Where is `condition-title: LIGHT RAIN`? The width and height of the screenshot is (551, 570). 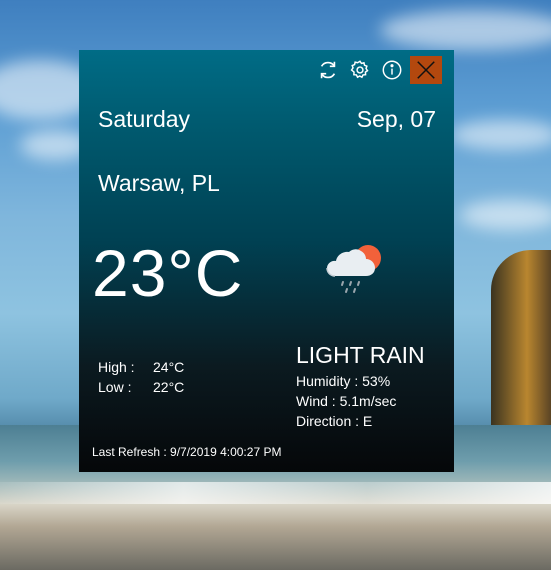 condition-title: LIGHT RAIN is located at coordinates (360, 355).